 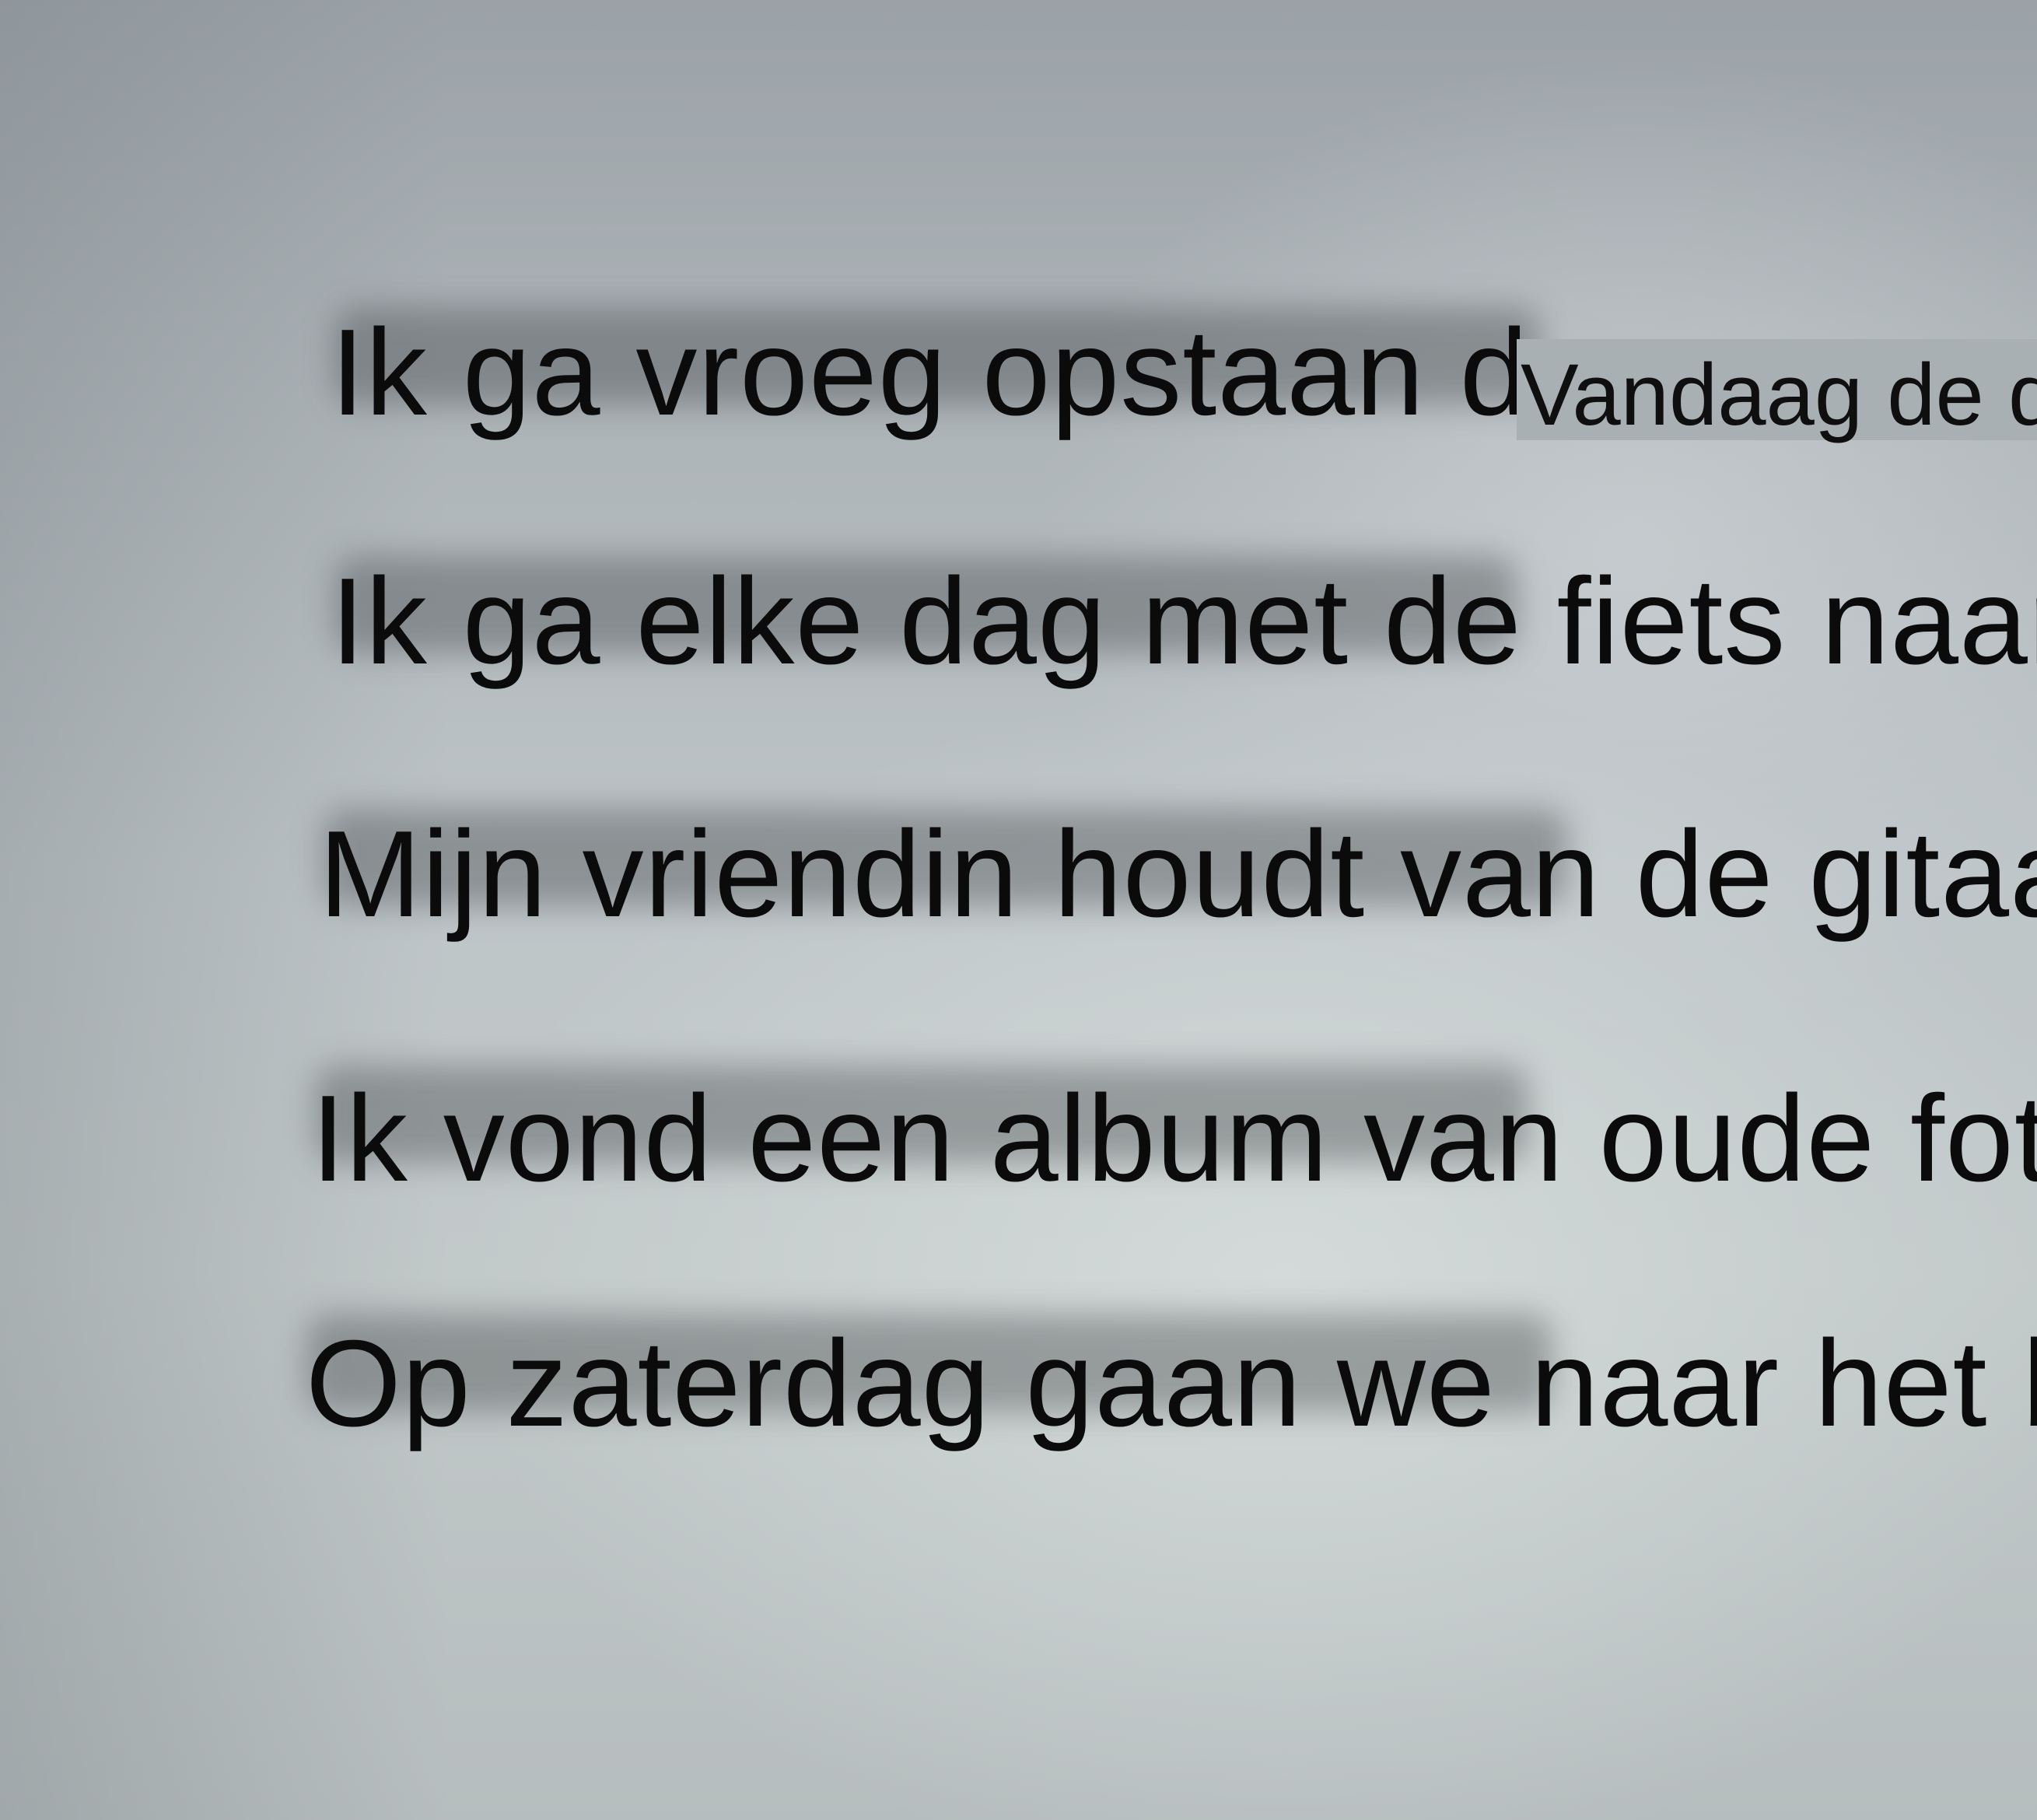 What do you see at coordinates (965, 372) in the screenshot?
I see `text-line-1: Ik ga vroeg opstaan da` at bounding box center [965, 372].